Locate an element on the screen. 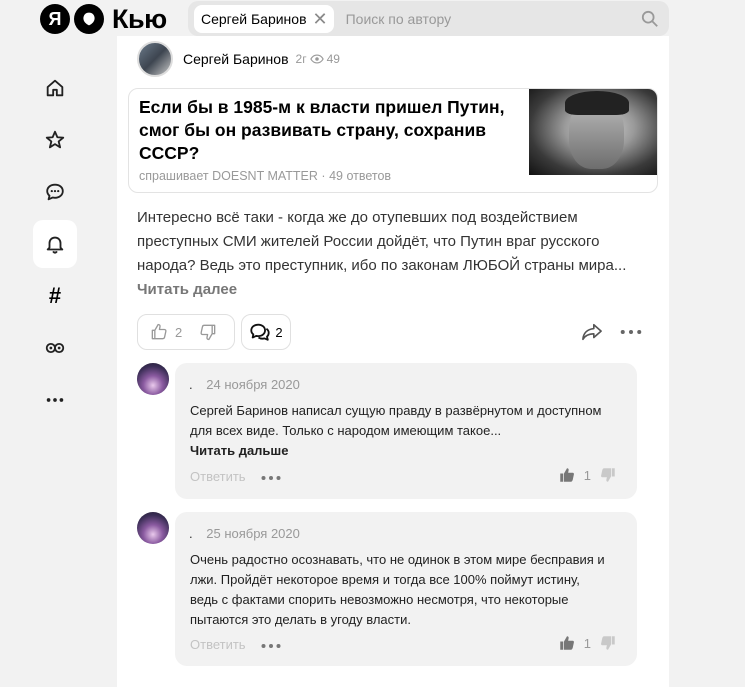 This screenshot has width=745, height=687. sidebar-item-topics: # is located at coordinates (55, 296).